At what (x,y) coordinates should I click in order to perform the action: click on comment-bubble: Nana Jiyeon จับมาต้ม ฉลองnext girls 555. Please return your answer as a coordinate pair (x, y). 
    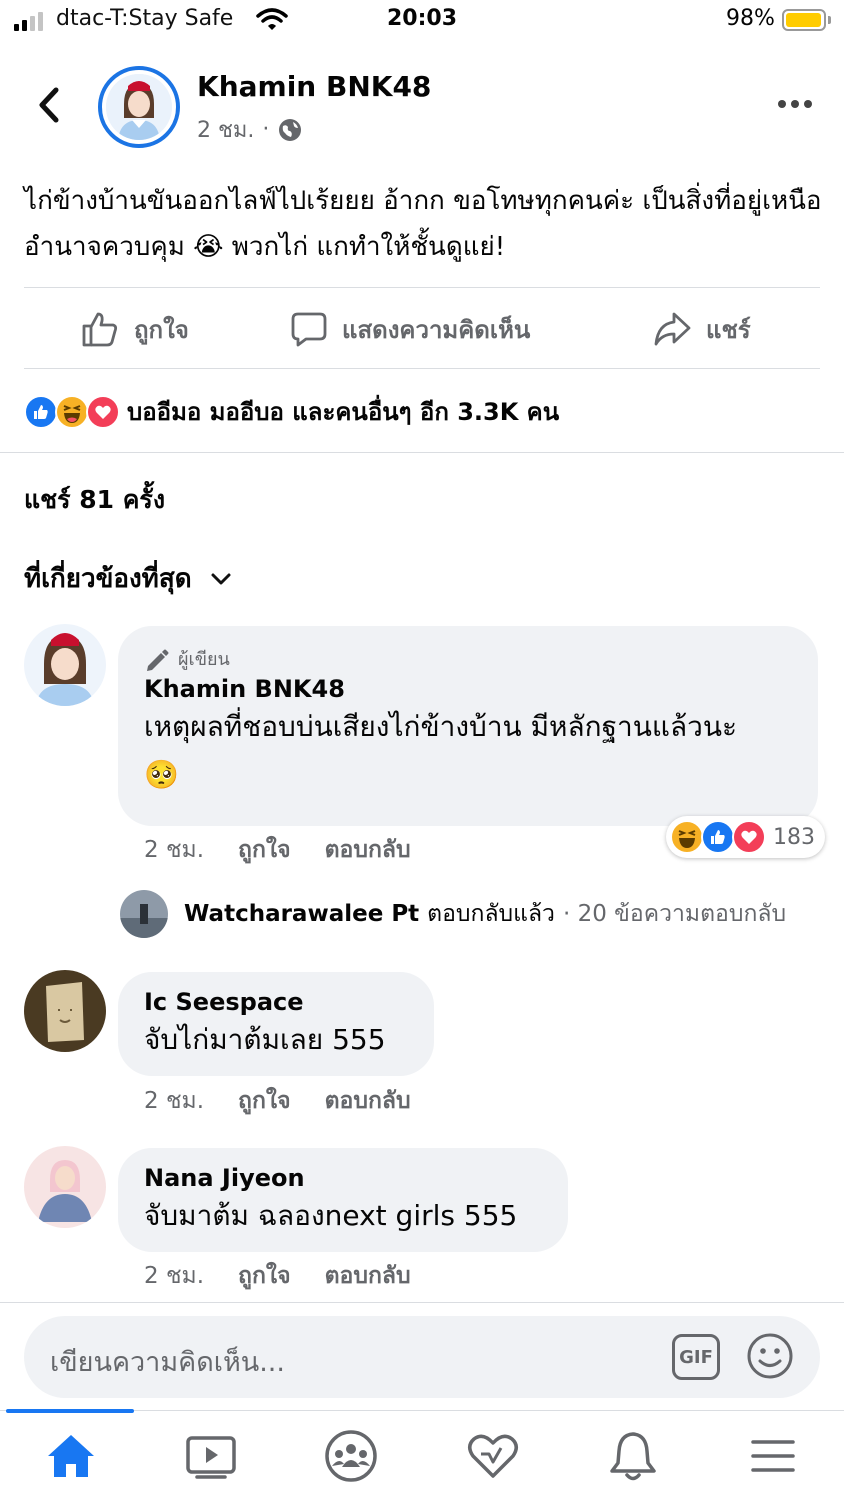
    Looking at the image, I should click on (343, 1200).